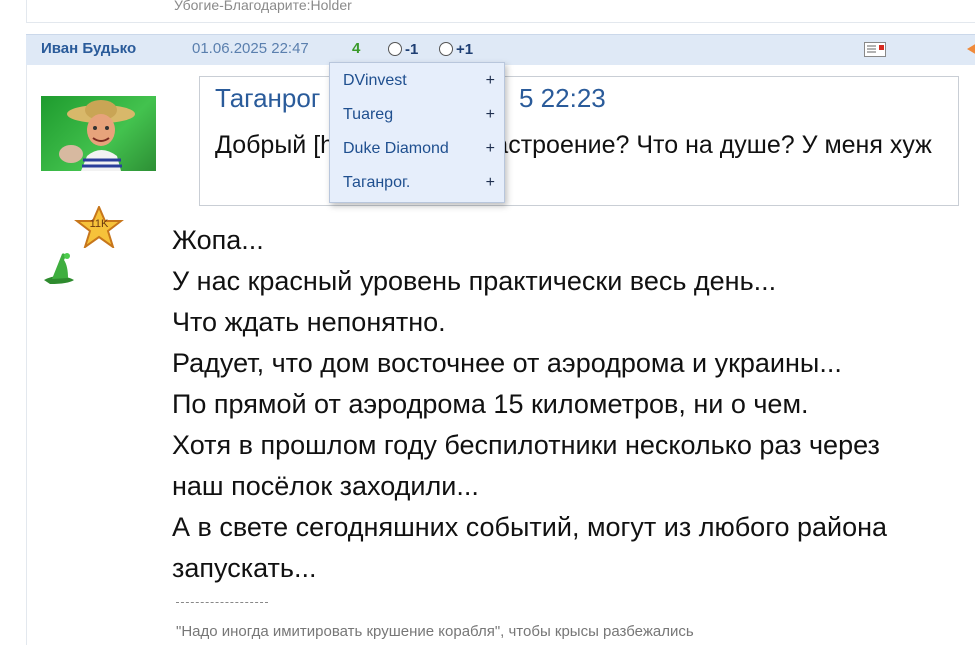 The width and height of the screenshot is (975, 645). What do you see at coordinates (356, 48) in the screenshot?
I see `post-rating: 4` at bounding box center [356, 48].